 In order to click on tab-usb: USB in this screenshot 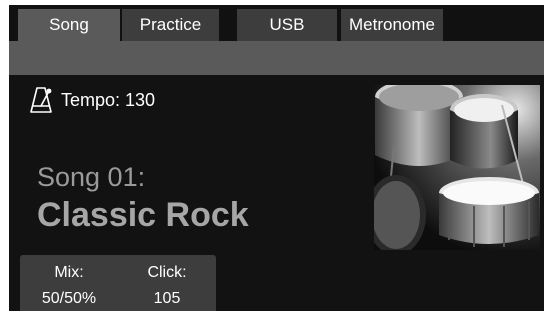, I will do `click(287, 25)`.